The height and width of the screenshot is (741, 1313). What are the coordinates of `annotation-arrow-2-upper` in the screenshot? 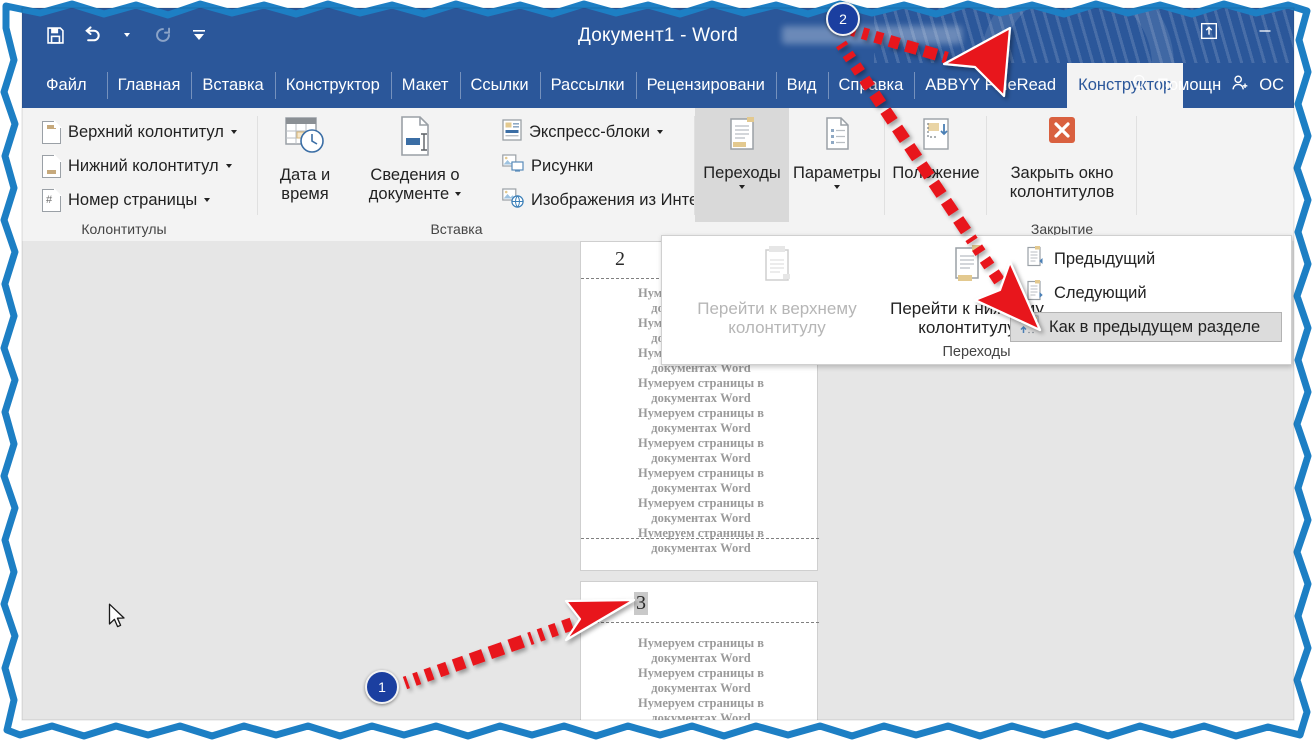 It's located at (931, 61).